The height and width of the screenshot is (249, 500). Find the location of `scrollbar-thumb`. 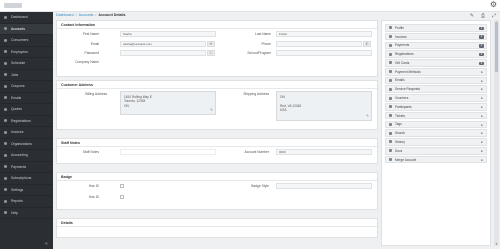

scrollbar-thumb is located at coordinates (496, 47).